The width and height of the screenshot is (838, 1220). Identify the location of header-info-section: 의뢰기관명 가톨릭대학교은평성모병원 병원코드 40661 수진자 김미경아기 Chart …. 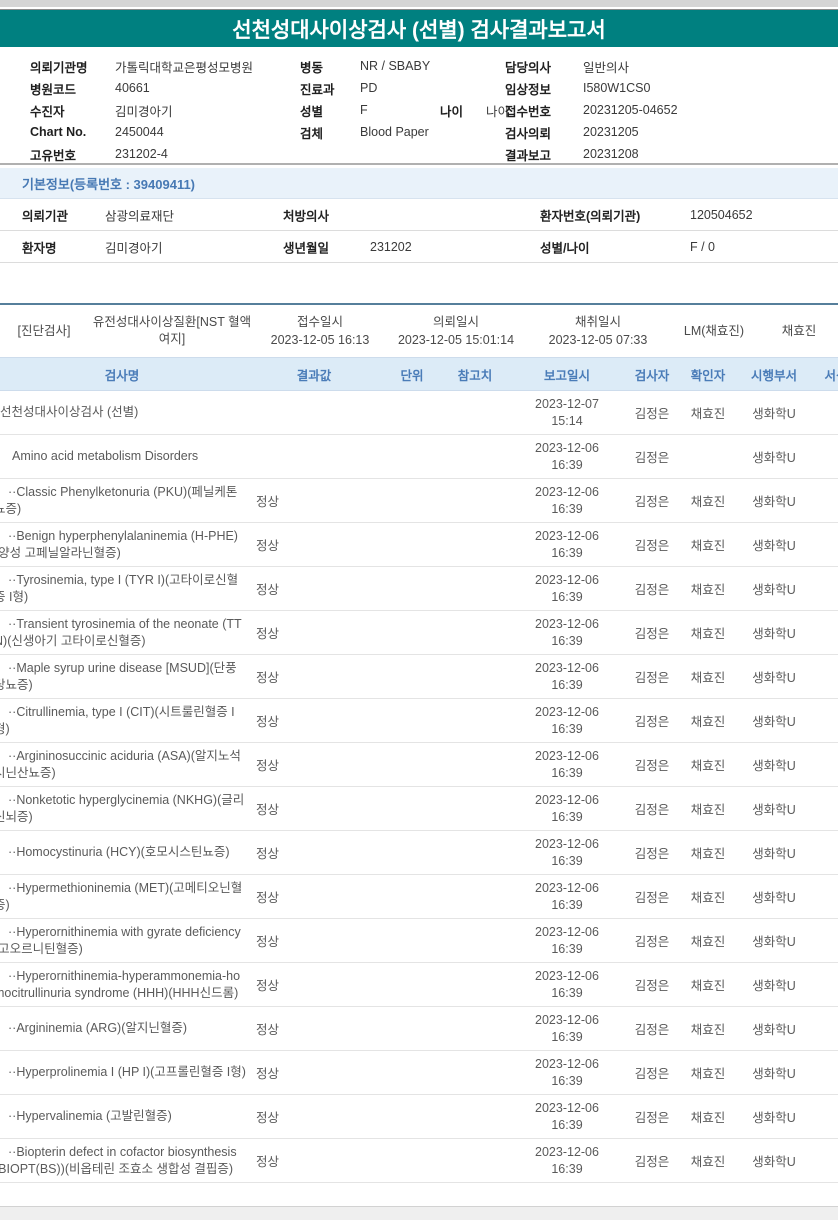
(419, 105).